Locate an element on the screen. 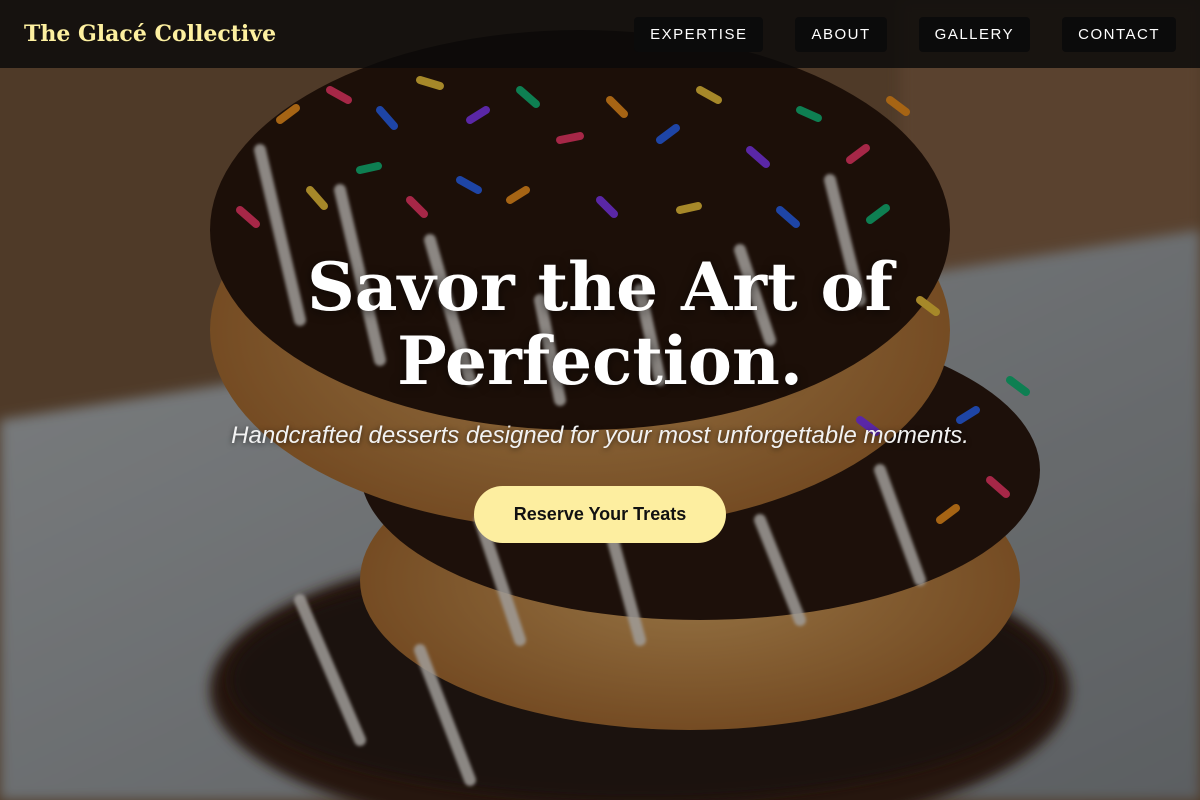 The width and height of the screenshot is (1200, 800). nav-link-contact: CONTACT is located at coordinates (1119, 34).